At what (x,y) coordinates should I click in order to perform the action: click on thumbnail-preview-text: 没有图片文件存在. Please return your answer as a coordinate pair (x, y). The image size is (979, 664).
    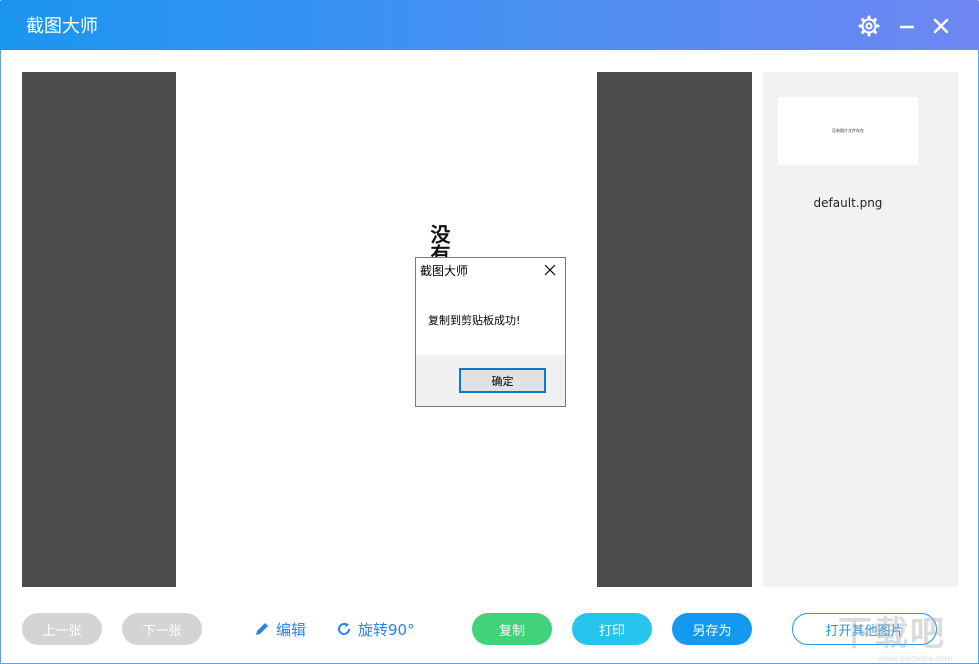
    Looking at the image, I should click on (848, 131).